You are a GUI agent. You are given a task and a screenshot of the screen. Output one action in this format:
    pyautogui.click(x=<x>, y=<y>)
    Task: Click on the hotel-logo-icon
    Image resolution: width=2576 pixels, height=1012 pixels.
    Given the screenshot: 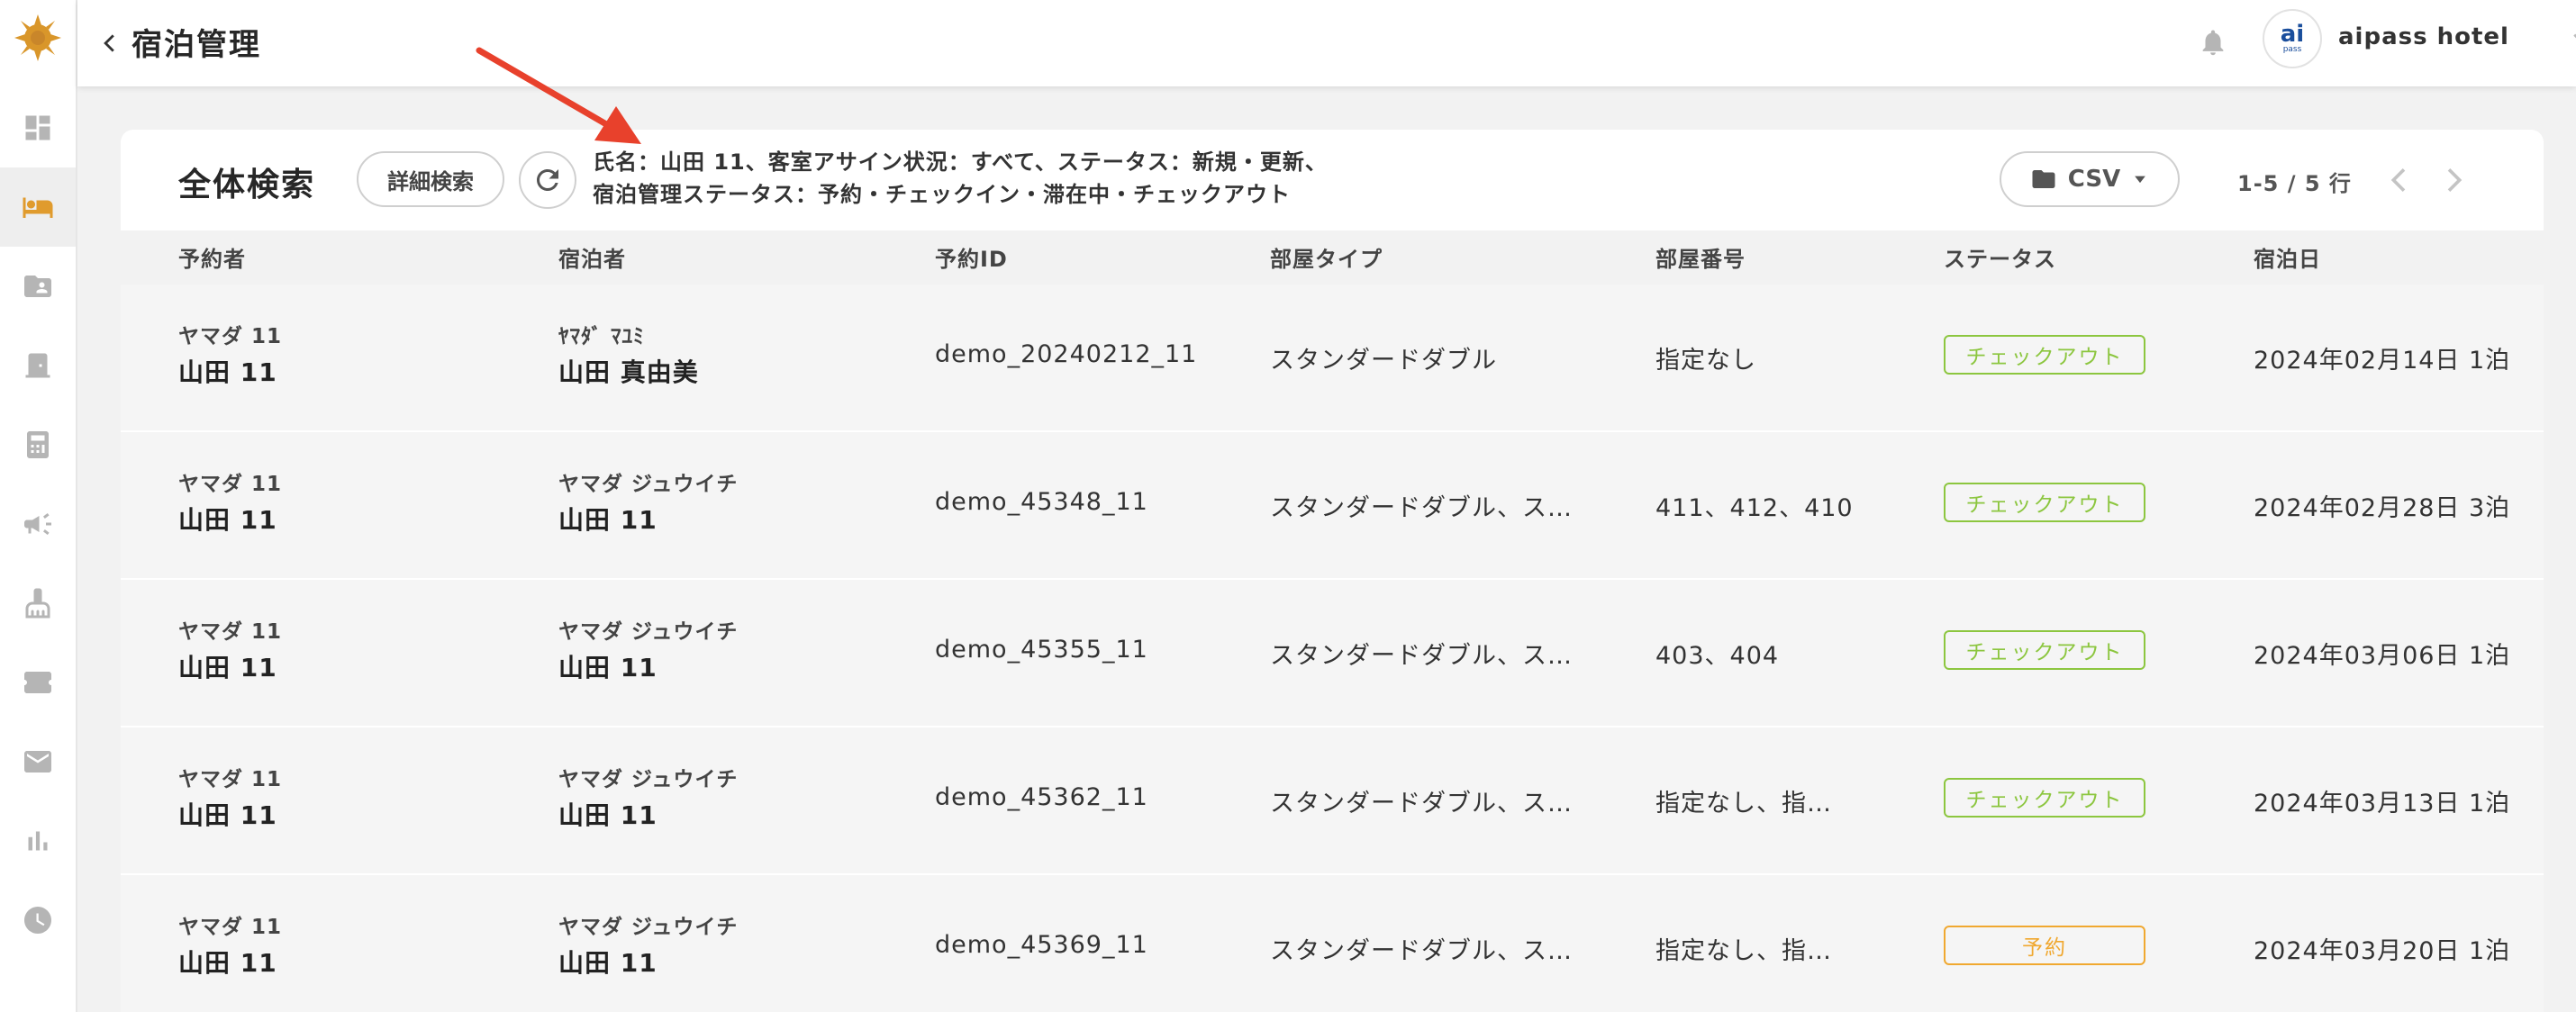 What is the action you would take?
    pyautogui.click(x=37, y=37)
    